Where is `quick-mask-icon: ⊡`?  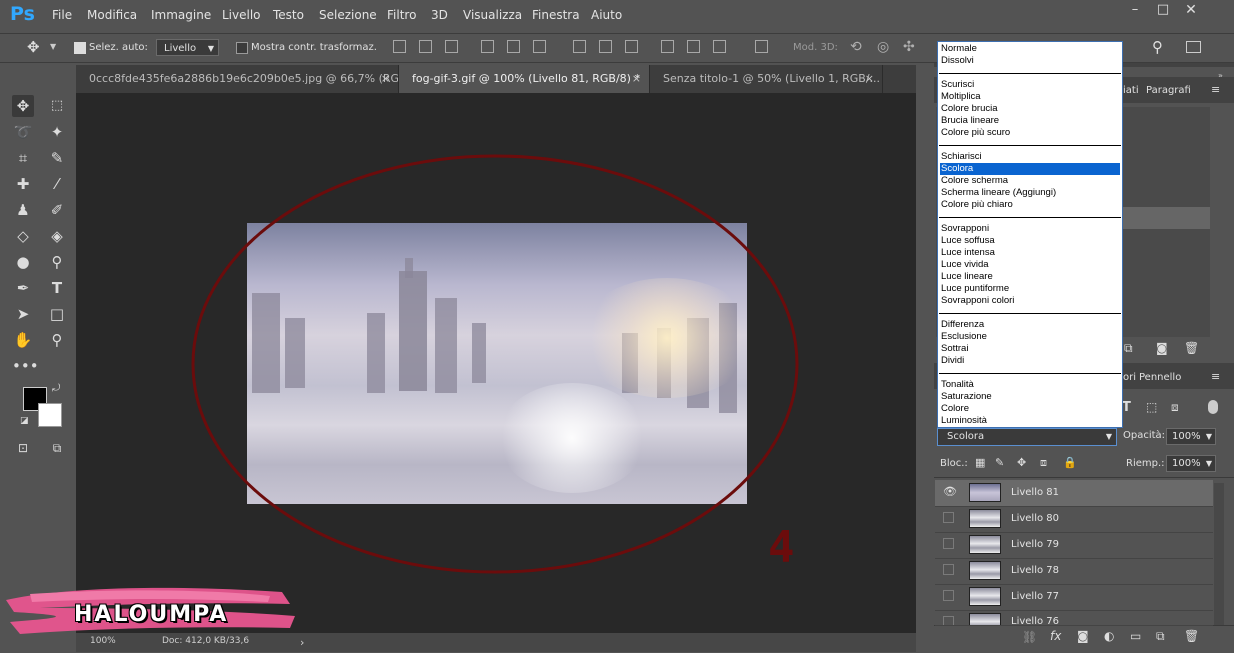
quick-mask-icon: ⊡ is located at coordinates (23, 448).